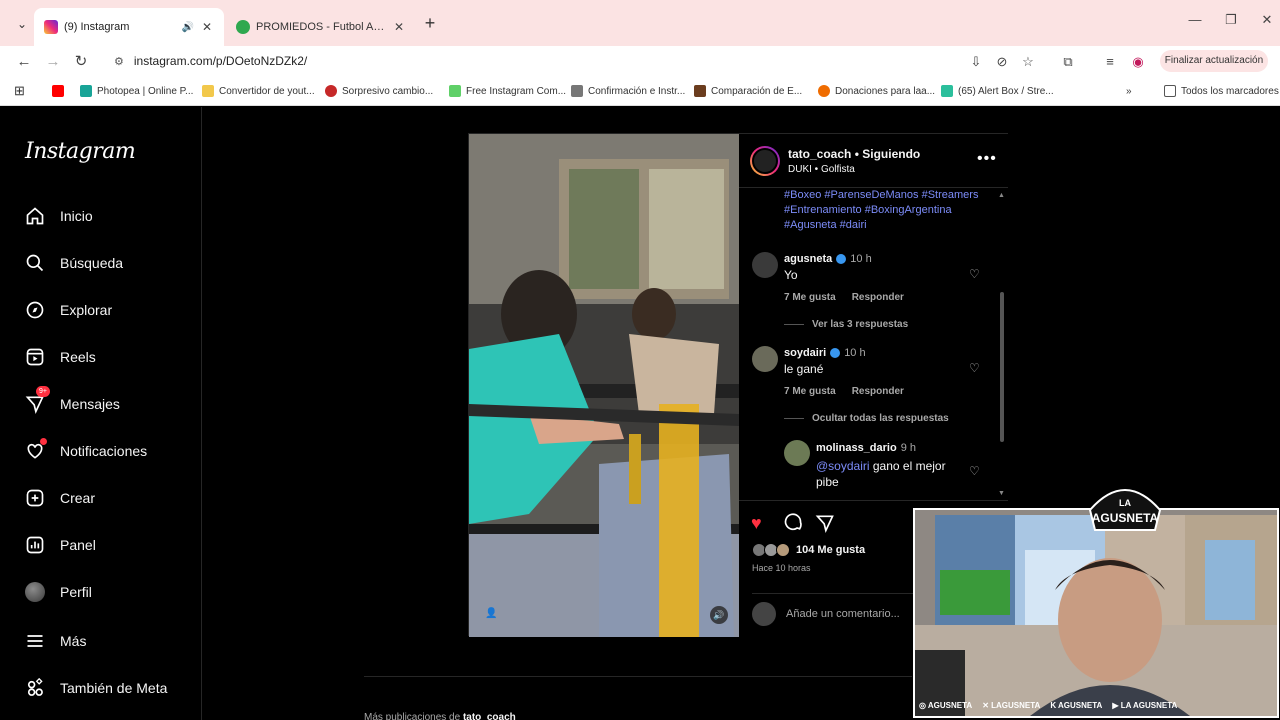 The width and height of the screenshot is (1280, 720). I want to click on nav-perfil: Perfil, so click(58, 592).